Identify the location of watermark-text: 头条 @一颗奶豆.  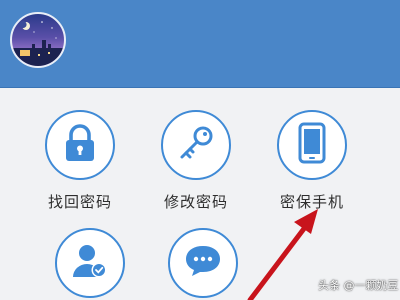
(358, 285).